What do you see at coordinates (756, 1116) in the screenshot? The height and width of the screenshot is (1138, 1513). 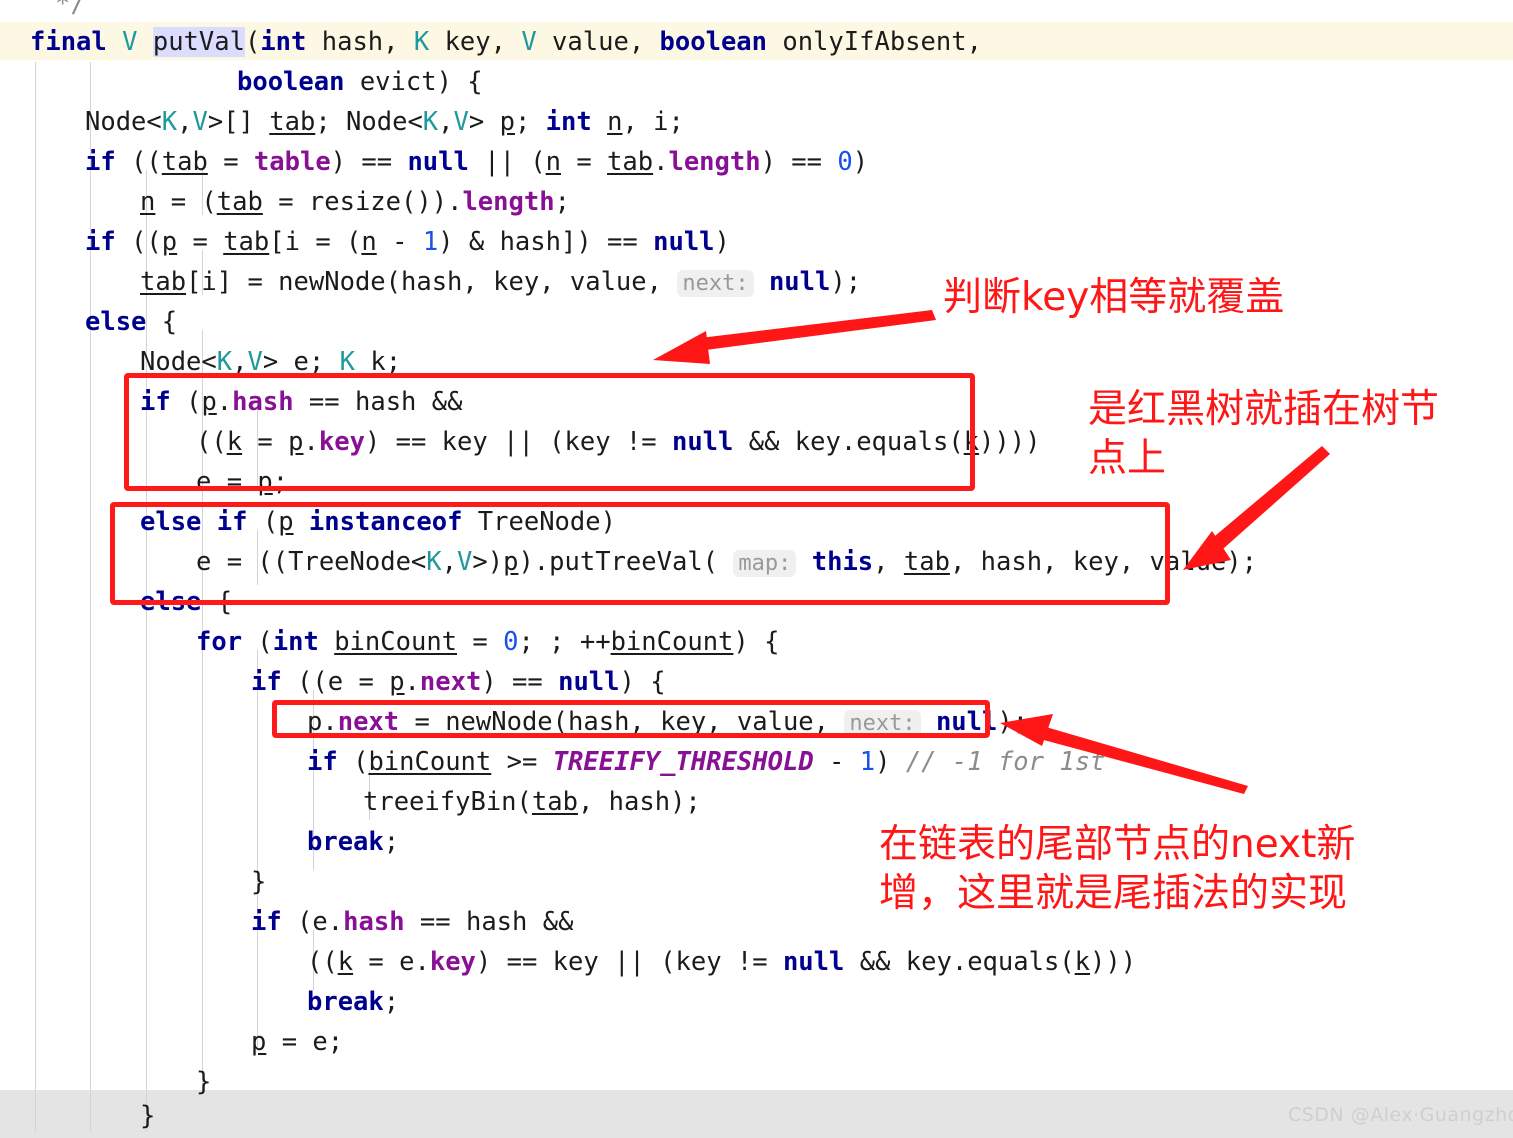 I see `code-line-28: }` at bounding box center [756, 1116].